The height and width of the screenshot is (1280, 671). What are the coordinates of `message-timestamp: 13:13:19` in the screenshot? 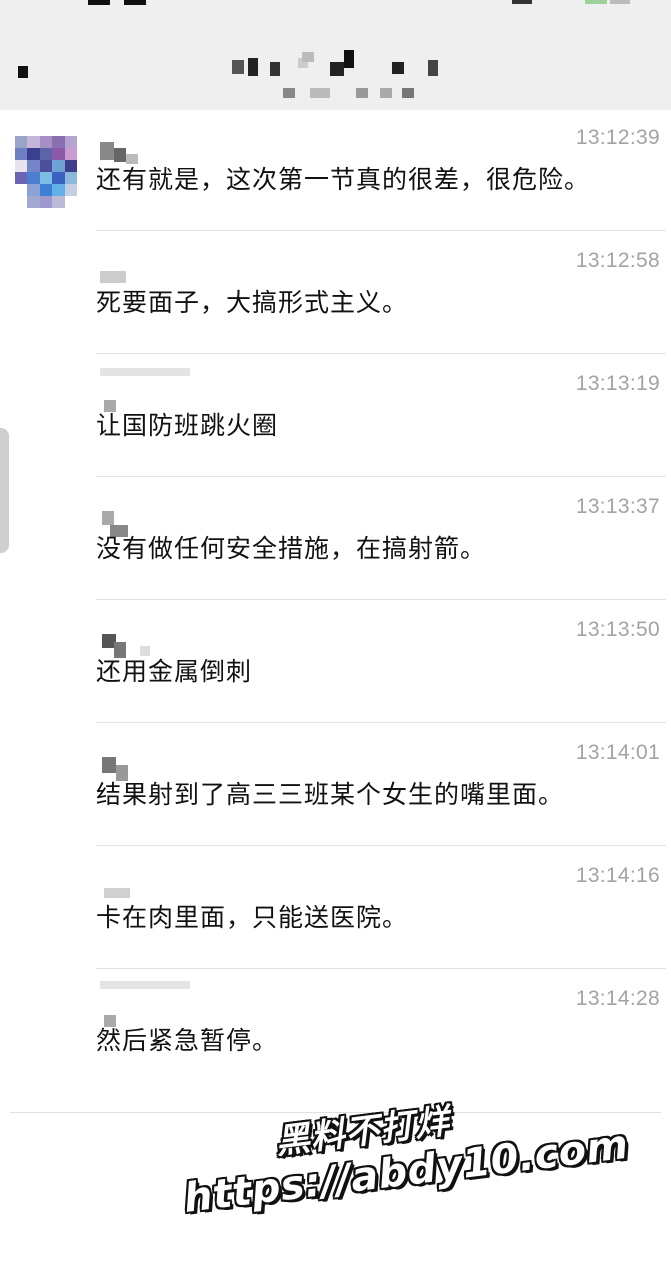 It's located at (617, 383).